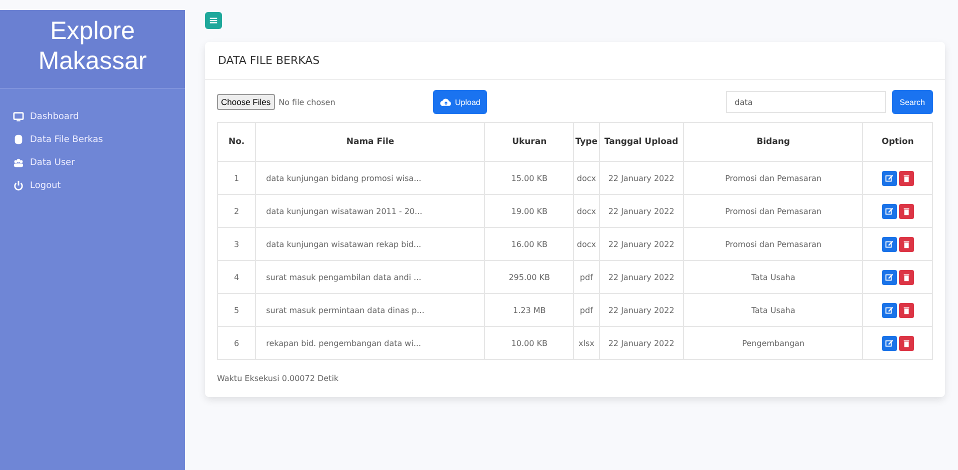  I want to click on database-icon, so click(18, 139).